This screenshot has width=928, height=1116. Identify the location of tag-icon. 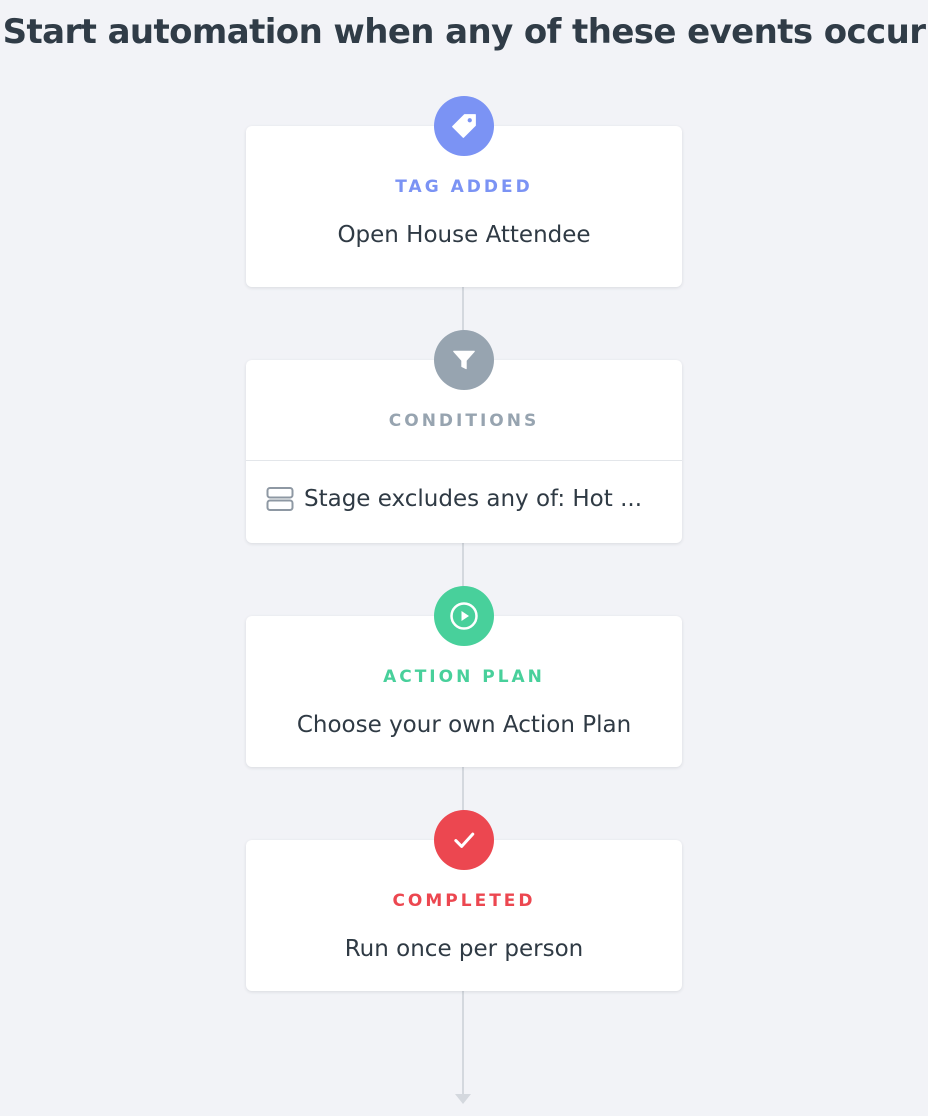
(464, 126).